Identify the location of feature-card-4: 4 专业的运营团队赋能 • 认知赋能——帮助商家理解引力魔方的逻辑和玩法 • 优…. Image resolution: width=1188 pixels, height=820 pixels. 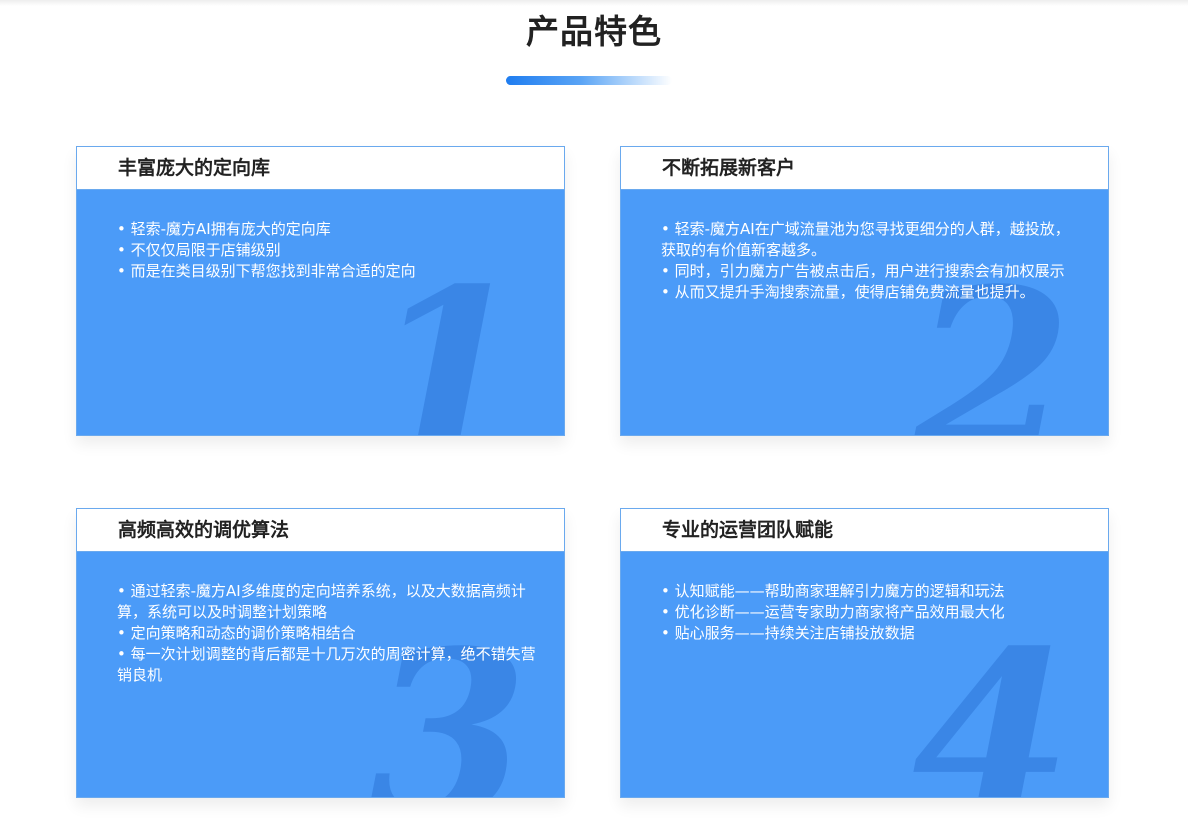
(864, 653).